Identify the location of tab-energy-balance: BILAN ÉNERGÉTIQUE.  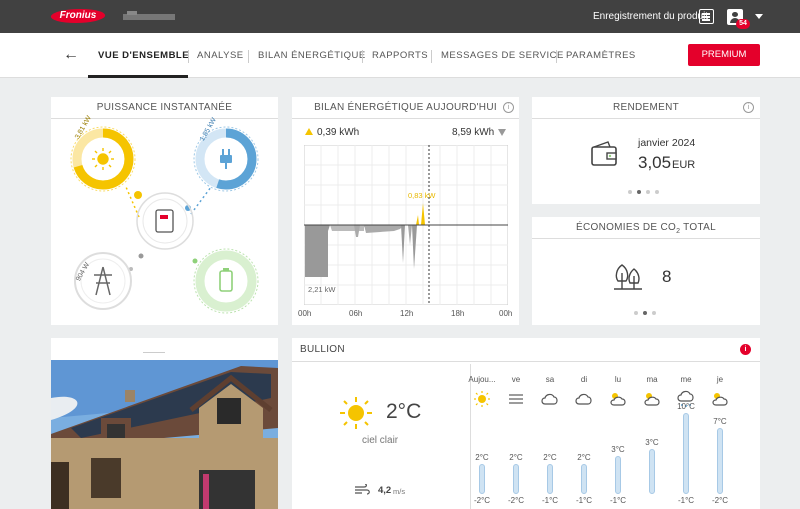
(312, 55).